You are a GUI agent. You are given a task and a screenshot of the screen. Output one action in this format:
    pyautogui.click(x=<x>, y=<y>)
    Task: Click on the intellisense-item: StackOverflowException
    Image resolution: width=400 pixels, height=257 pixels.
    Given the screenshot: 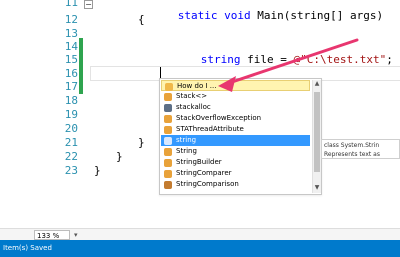 What is the action you would take?
    pyautogui.click(x=235, y=118)
    